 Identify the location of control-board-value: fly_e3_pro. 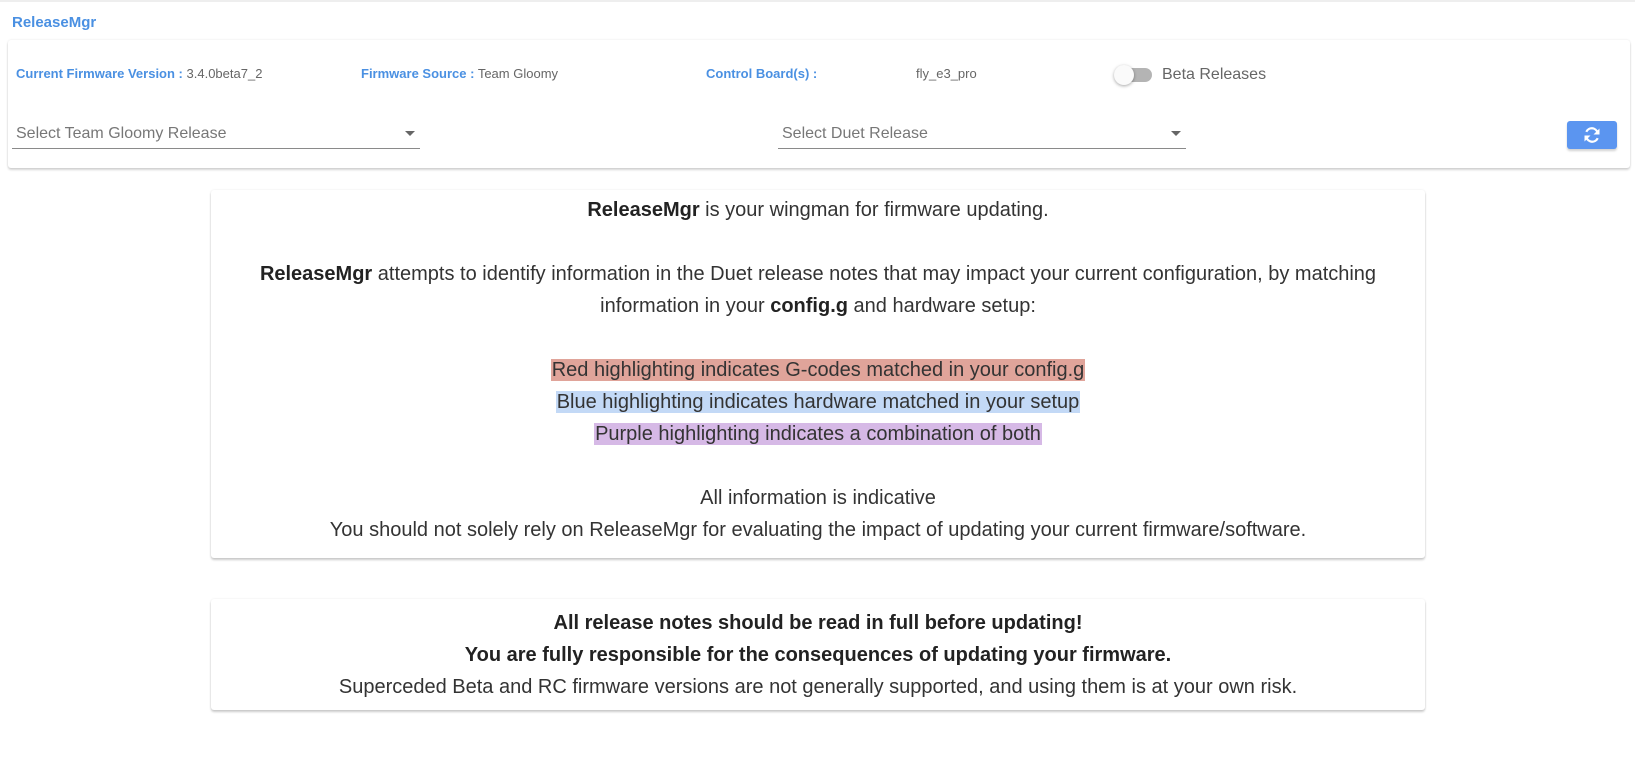
(946, 73).